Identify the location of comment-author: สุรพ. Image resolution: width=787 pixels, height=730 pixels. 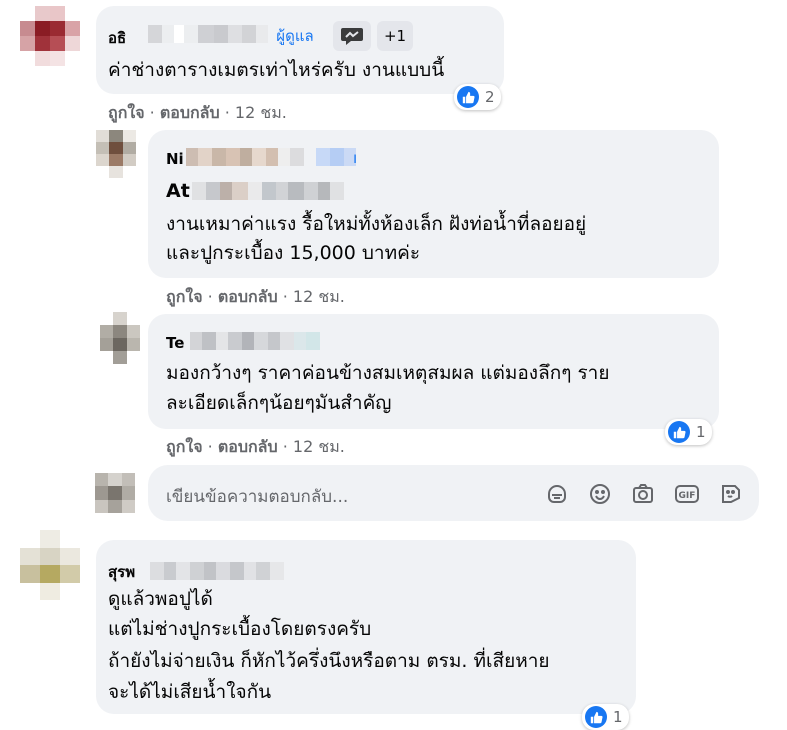
(121, 572).